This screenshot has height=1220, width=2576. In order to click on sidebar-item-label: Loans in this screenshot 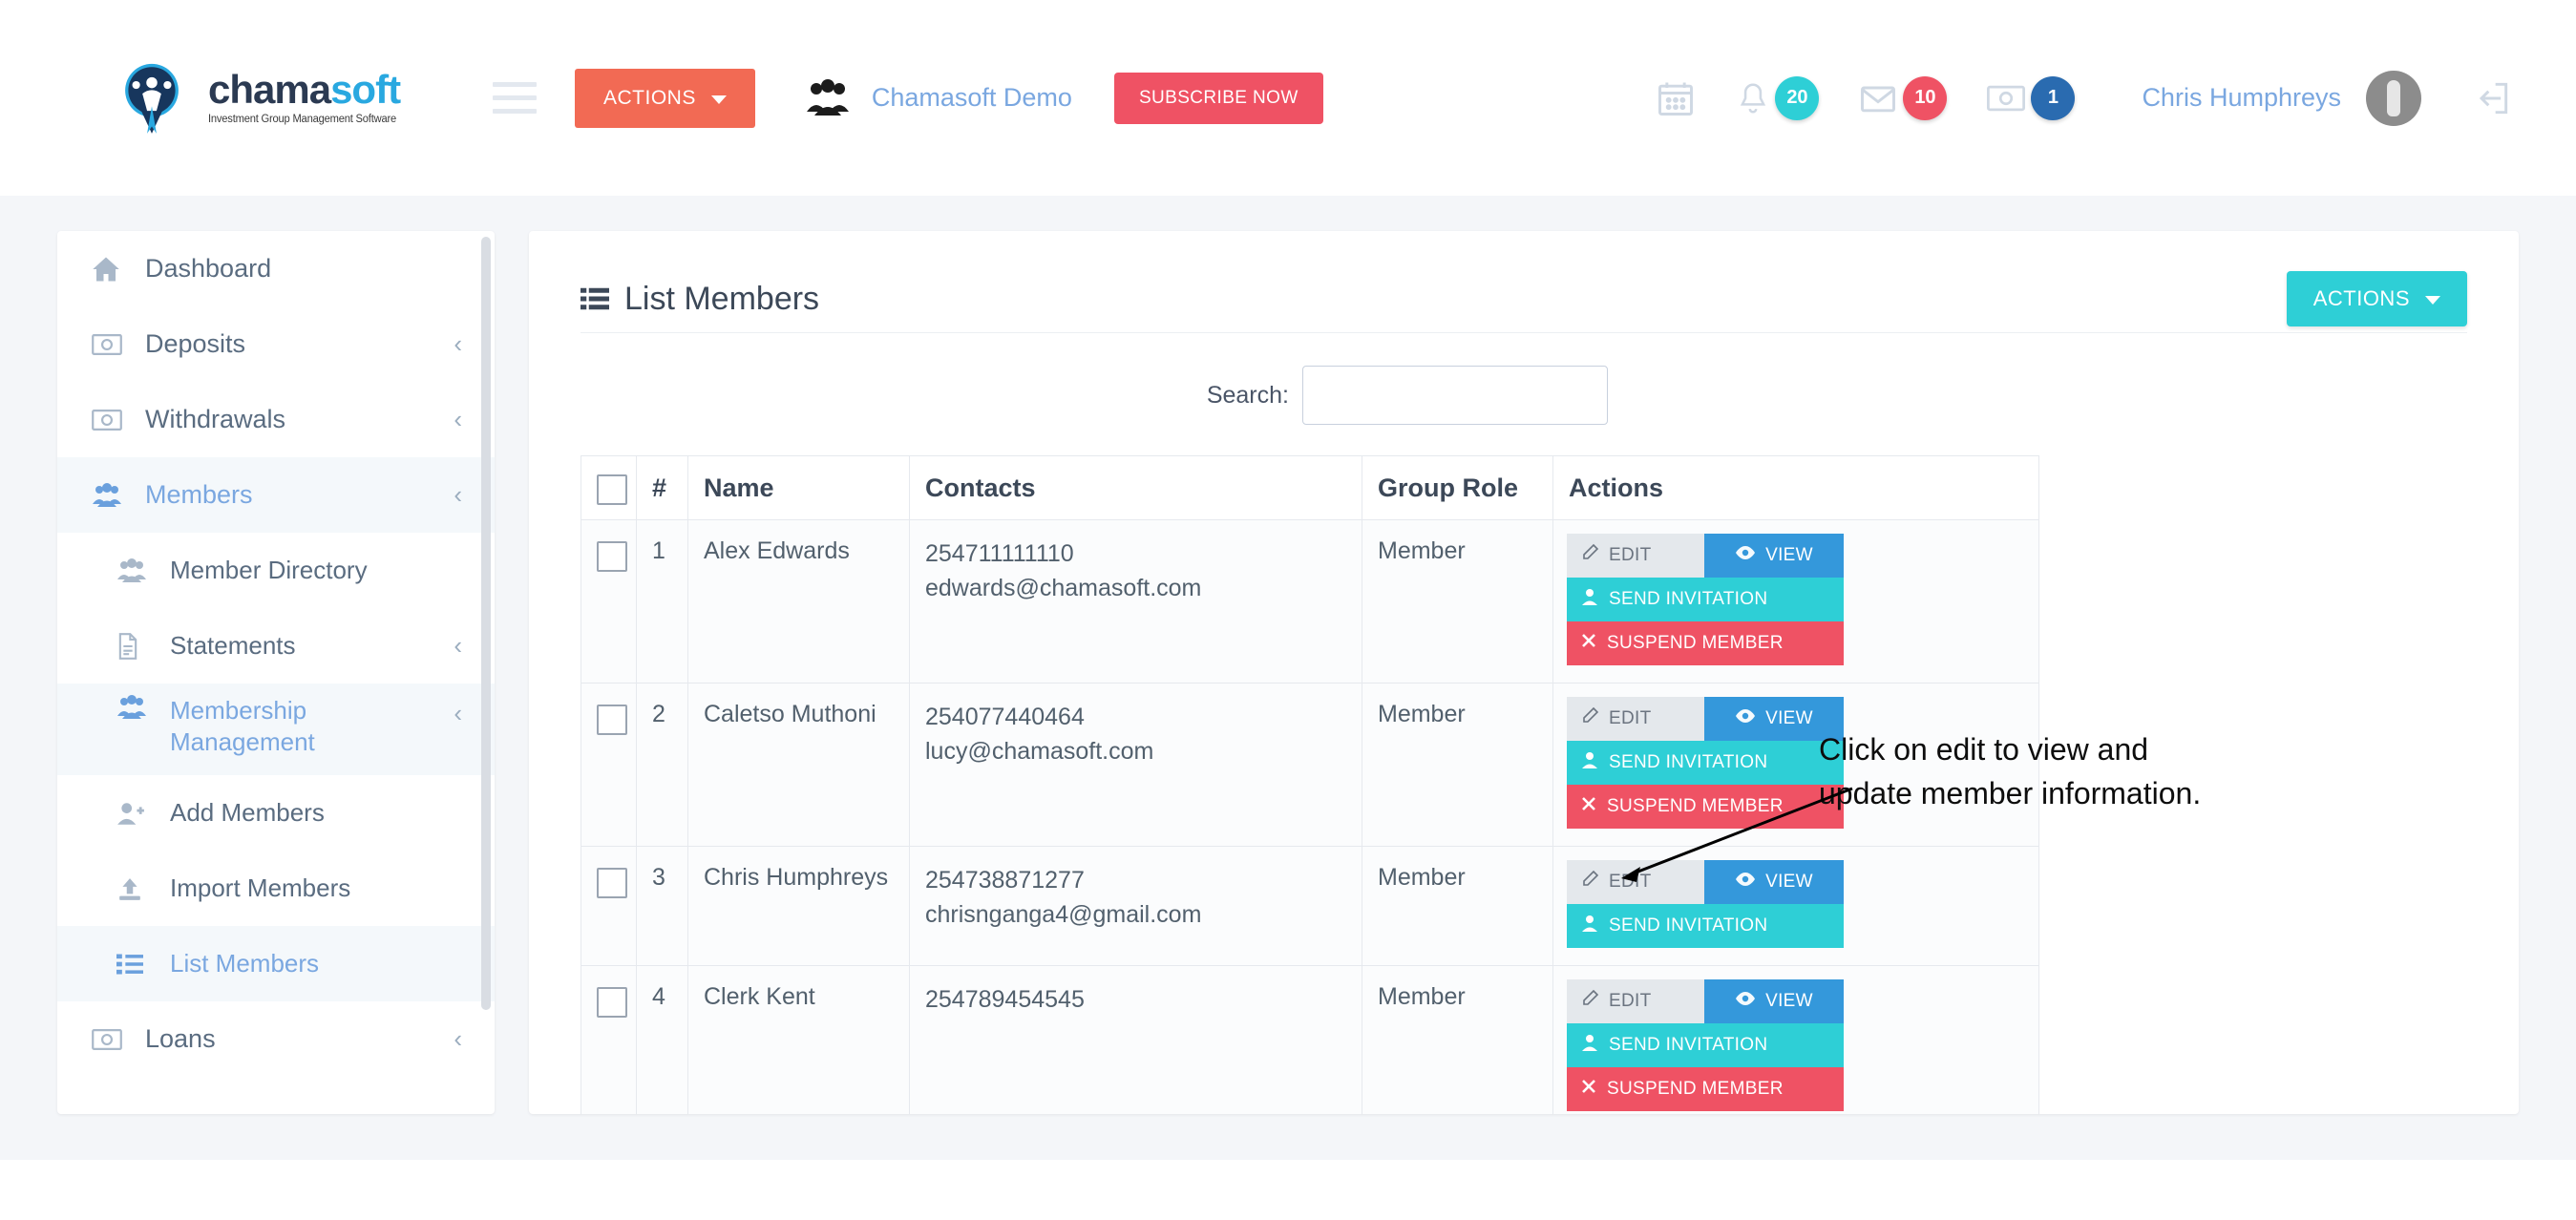, I will do `click(180, 1038)`.